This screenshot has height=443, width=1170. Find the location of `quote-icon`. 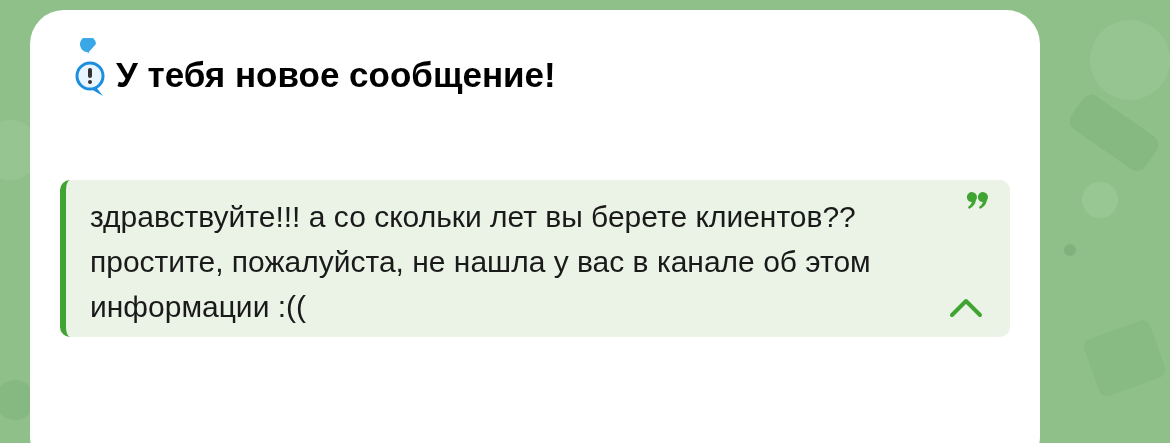

quote-icon is located at coordinates (977, 201).